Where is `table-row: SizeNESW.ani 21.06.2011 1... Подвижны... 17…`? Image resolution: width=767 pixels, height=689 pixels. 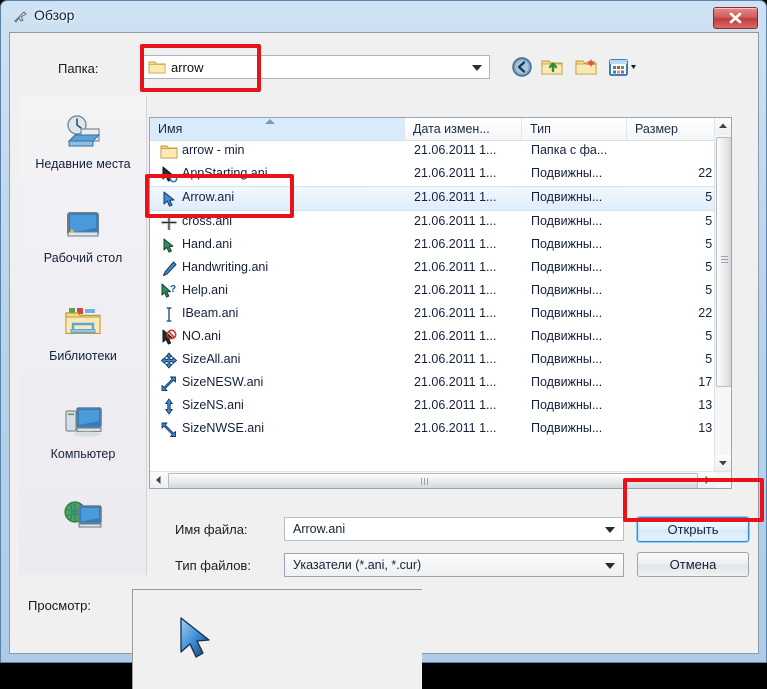
table-row: SizeNESW.ani 21.06.2011 1... Подвижны... 17… is located at coordinates (437, 383).